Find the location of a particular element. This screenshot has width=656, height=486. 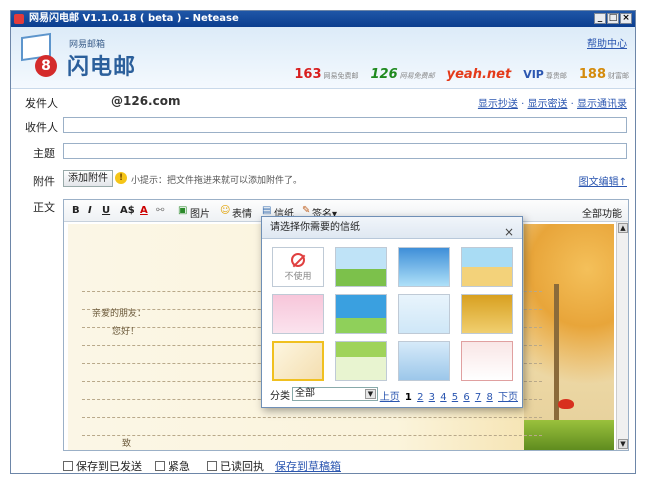

stationery-none: 不使用 is located at coordinates (298, 267).